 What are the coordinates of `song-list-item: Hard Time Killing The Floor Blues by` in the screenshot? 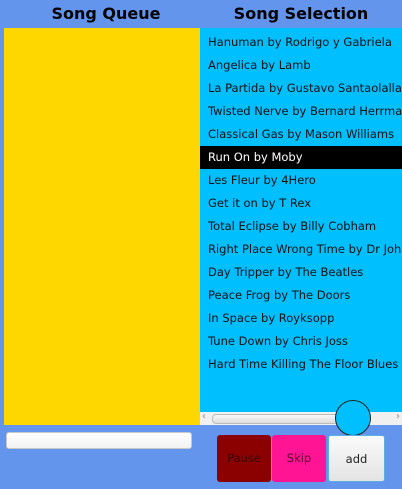 It's located at (301, 364).